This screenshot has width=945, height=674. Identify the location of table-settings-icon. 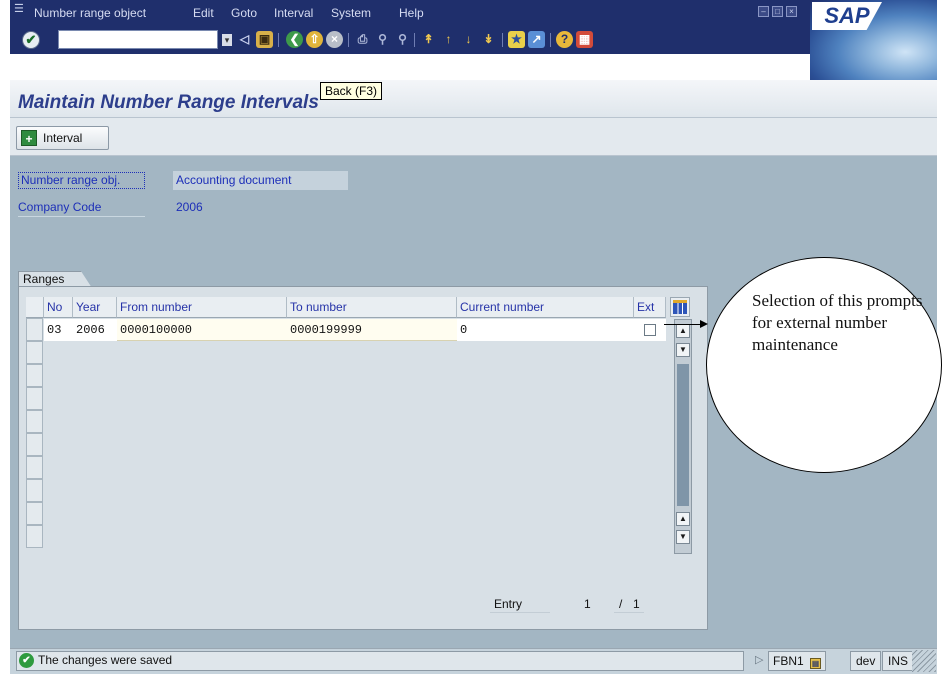
(680, 307).